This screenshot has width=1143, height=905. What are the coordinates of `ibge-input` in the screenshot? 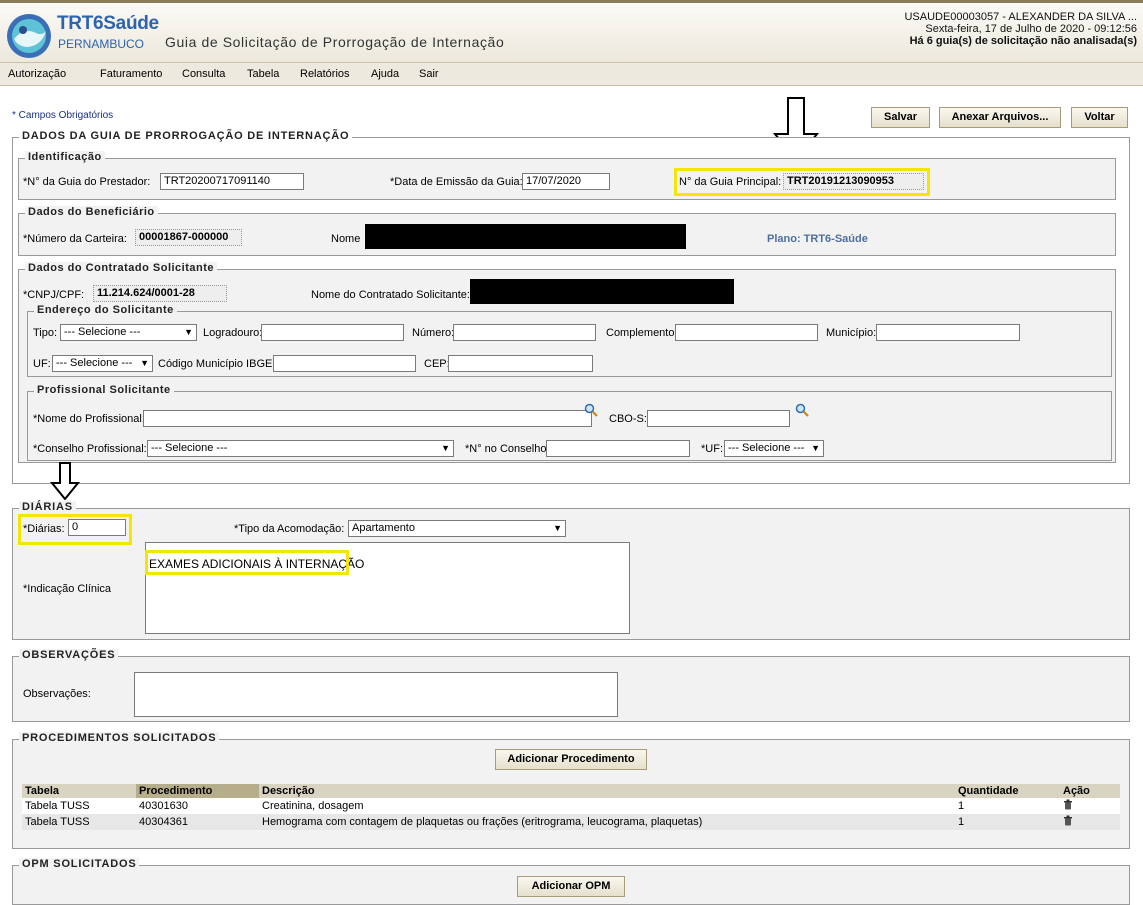 It's located at (344, 363).